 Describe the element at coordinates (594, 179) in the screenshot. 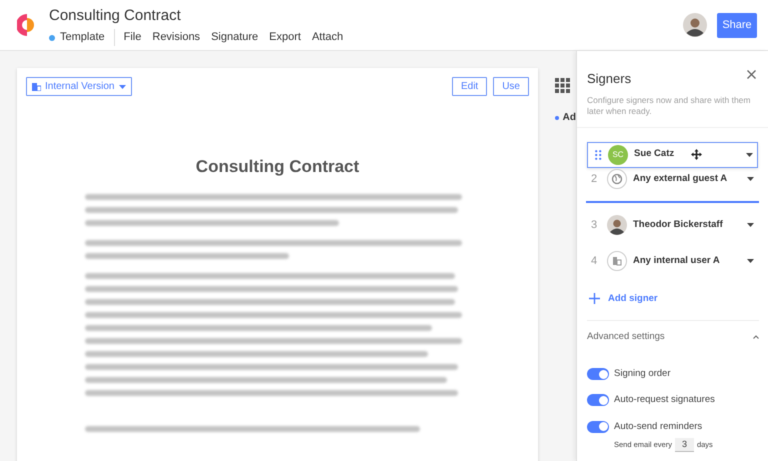

I see `signer-number: 2` at that location.